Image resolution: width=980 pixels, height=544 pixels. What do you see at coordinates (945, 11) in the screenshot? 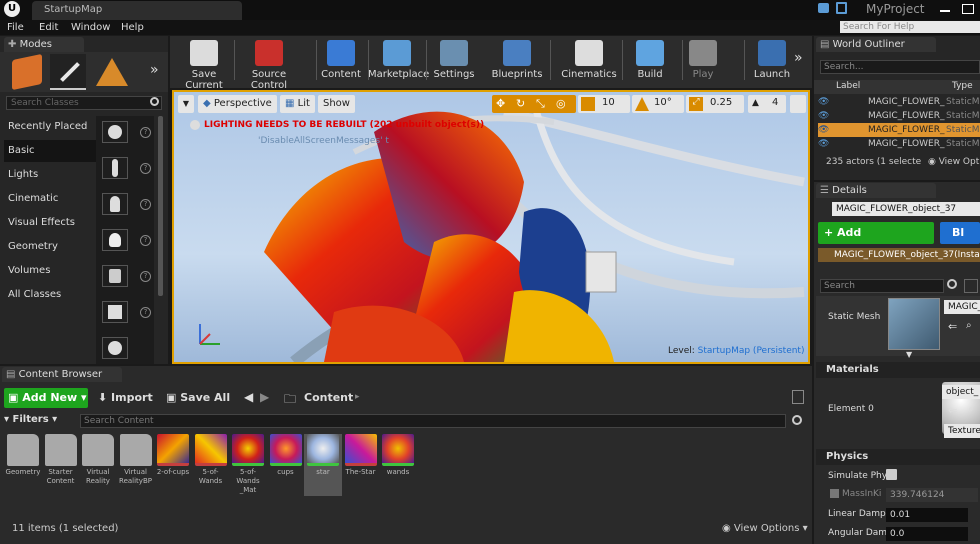
I see `minimize-icon` at bounding box center [945, 11].